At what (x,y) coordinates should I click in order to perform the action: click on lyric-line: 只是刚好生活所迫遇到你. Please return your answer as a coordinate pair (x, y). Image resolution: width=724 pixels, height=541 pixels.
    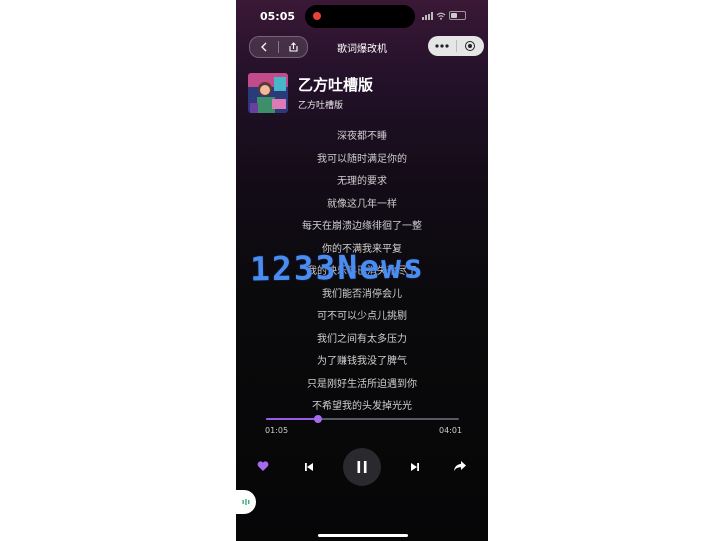
    Looking at the image, I should click on (362, 387).